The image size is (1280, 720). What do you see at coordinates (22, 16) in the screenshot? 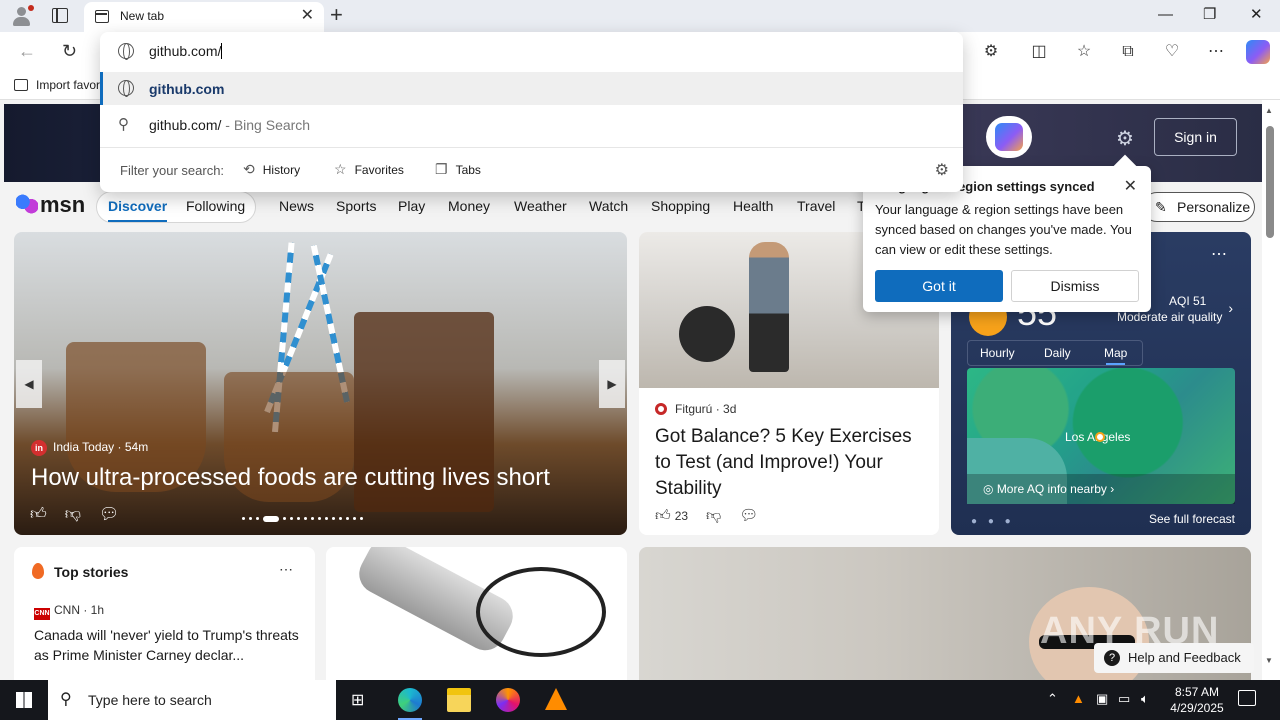
I see `profile-icon` at bounding box center [22, 16].